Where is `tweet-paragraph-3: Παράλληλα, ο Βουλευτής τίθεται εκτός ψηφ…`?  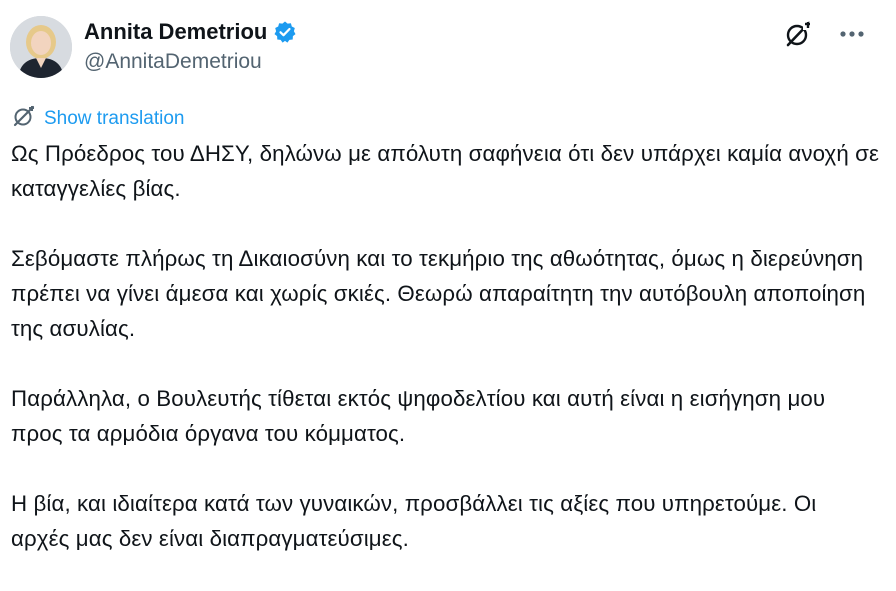 tweet-paragraph-3: Παράλληλα, ο Βουλευτής τίθεται εκτός ψηφ… is located at coordinates (418, 416).